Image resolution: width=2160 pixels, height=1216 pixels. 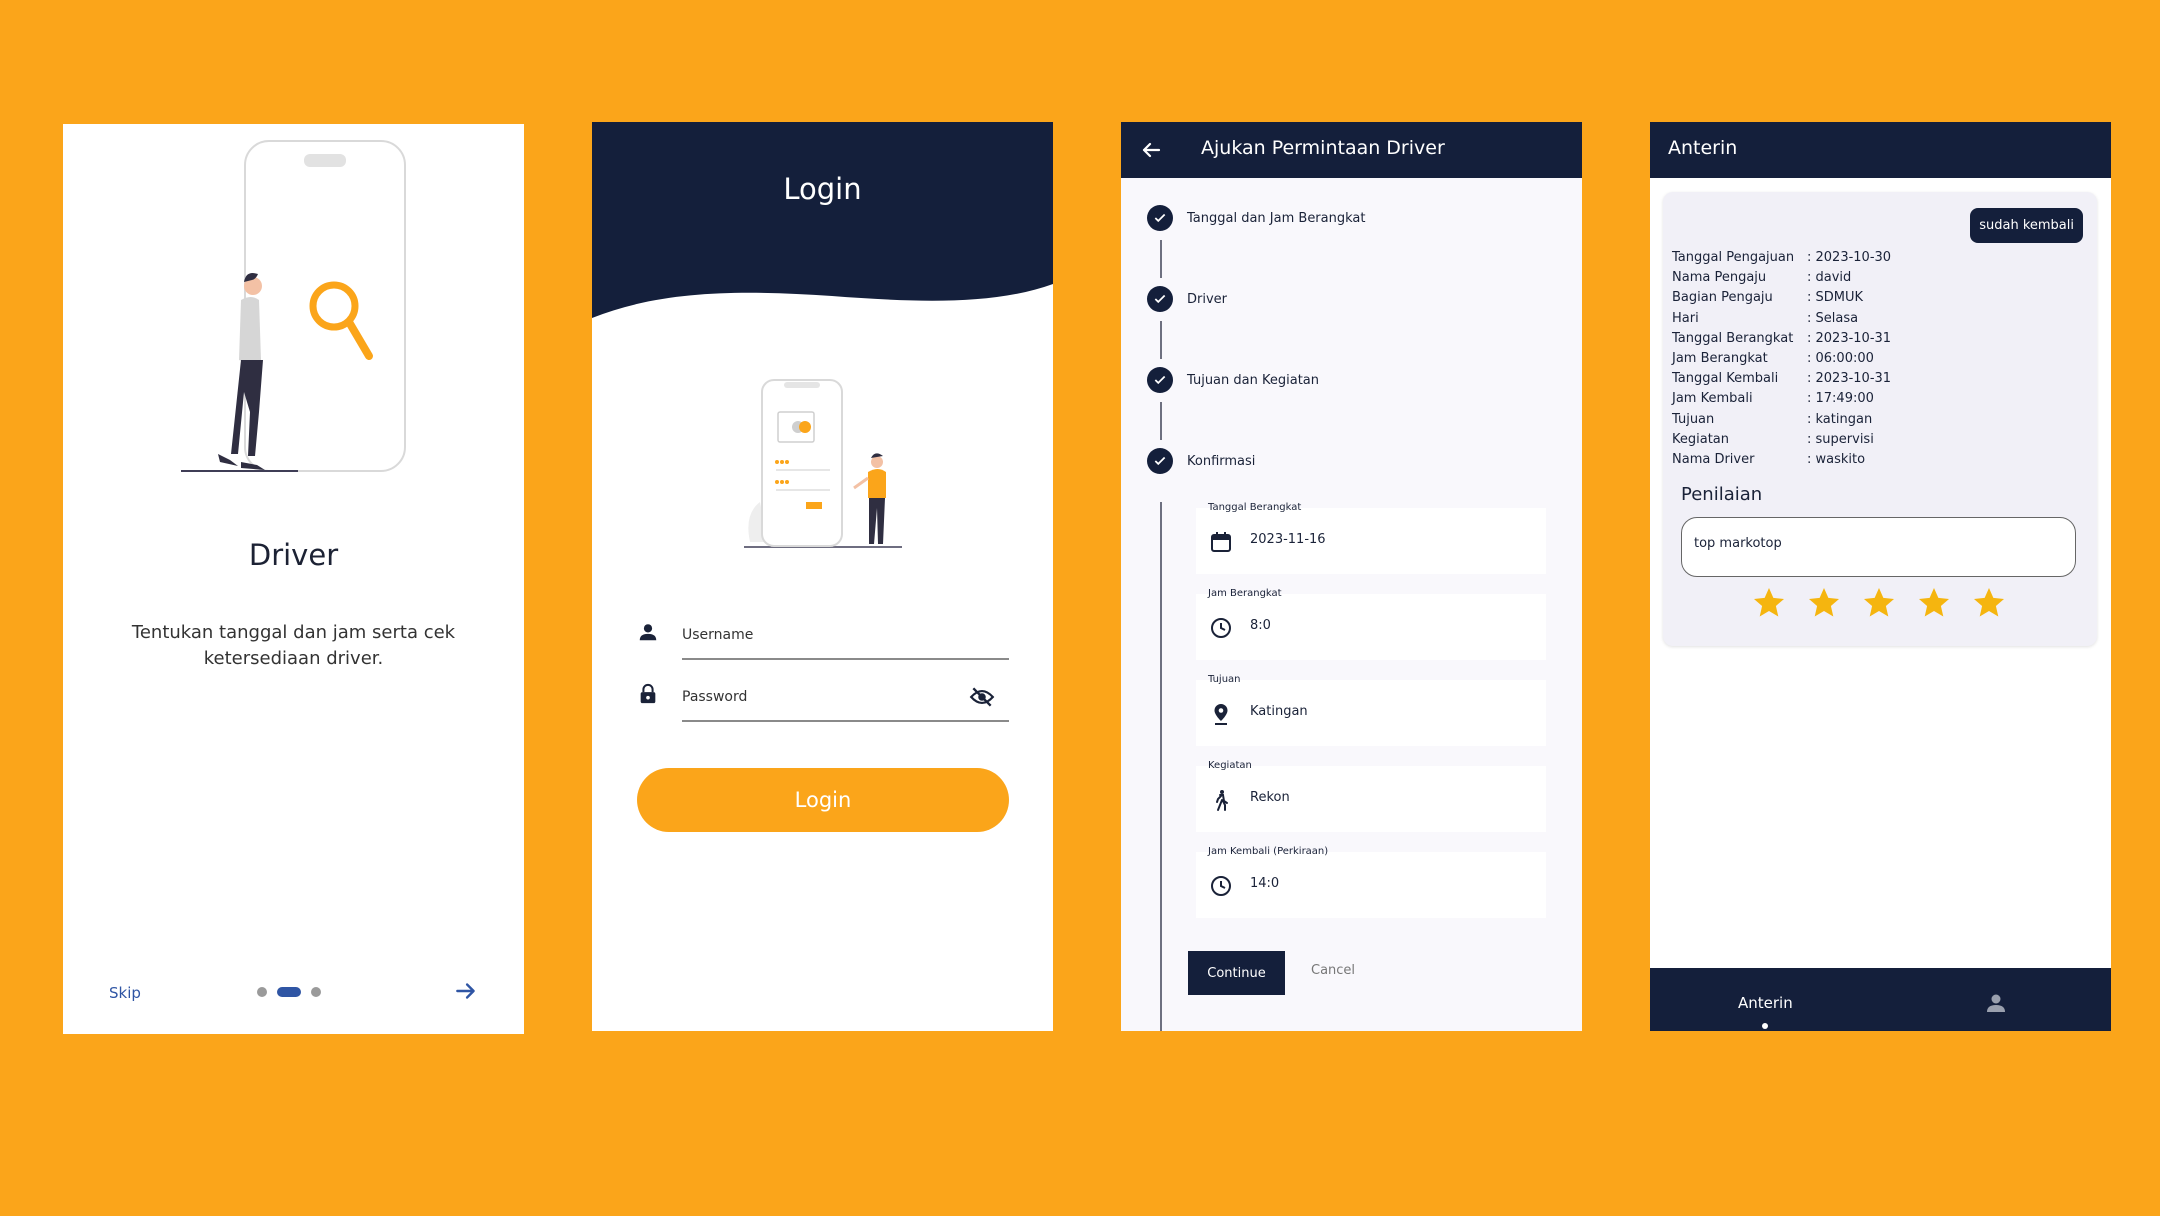 I want to click on info-row: Nama Driver : waskito, so click(x=1781, y=460).